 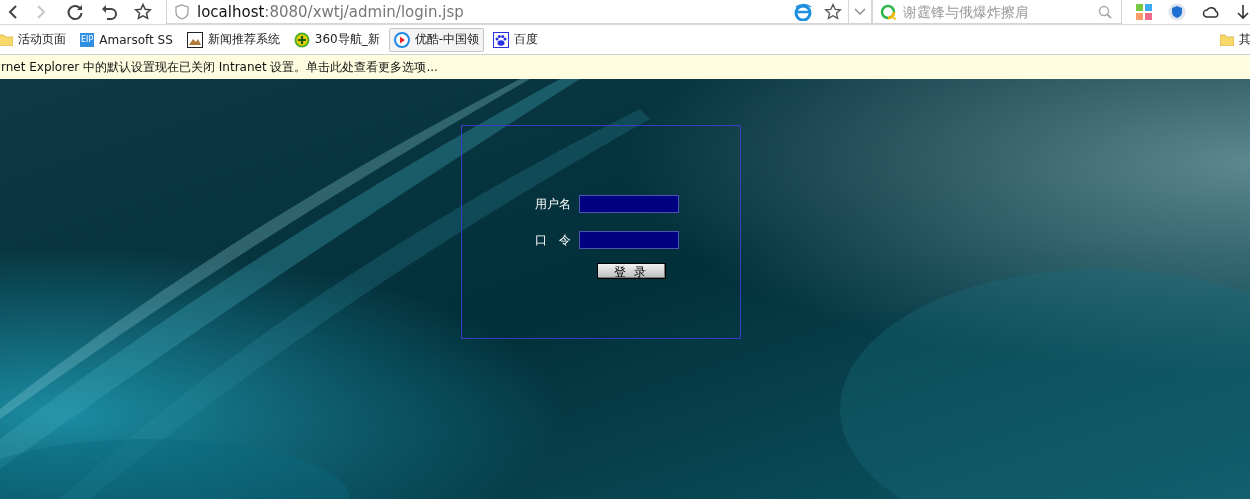 What do you see at coordinates (182, 11) in the screenshot?
I see `shield-icon` at bounding box center [182, 11].